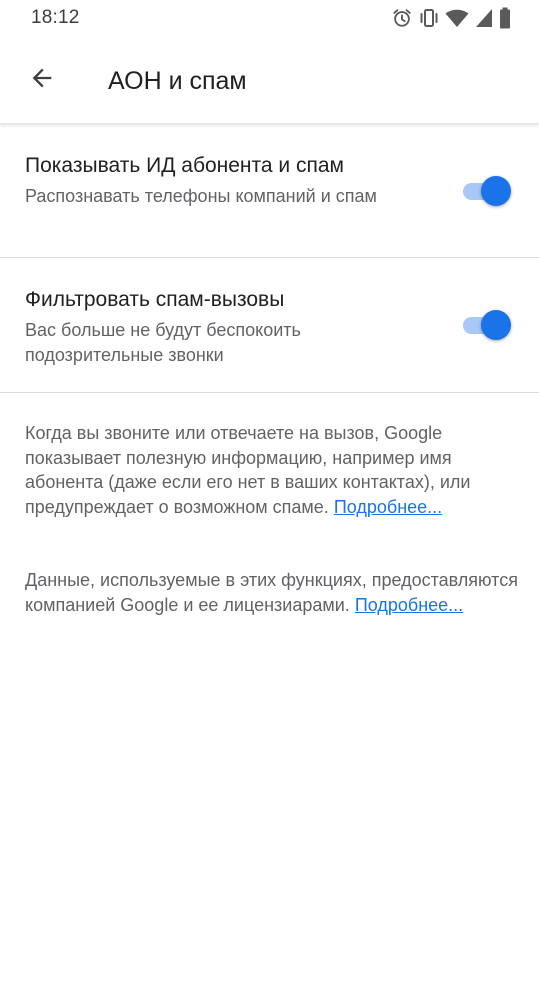 This screenshot has width=539, height=1000. I want to click on setting-title: Показывать ИД абонента и спам, so click(184, 165).